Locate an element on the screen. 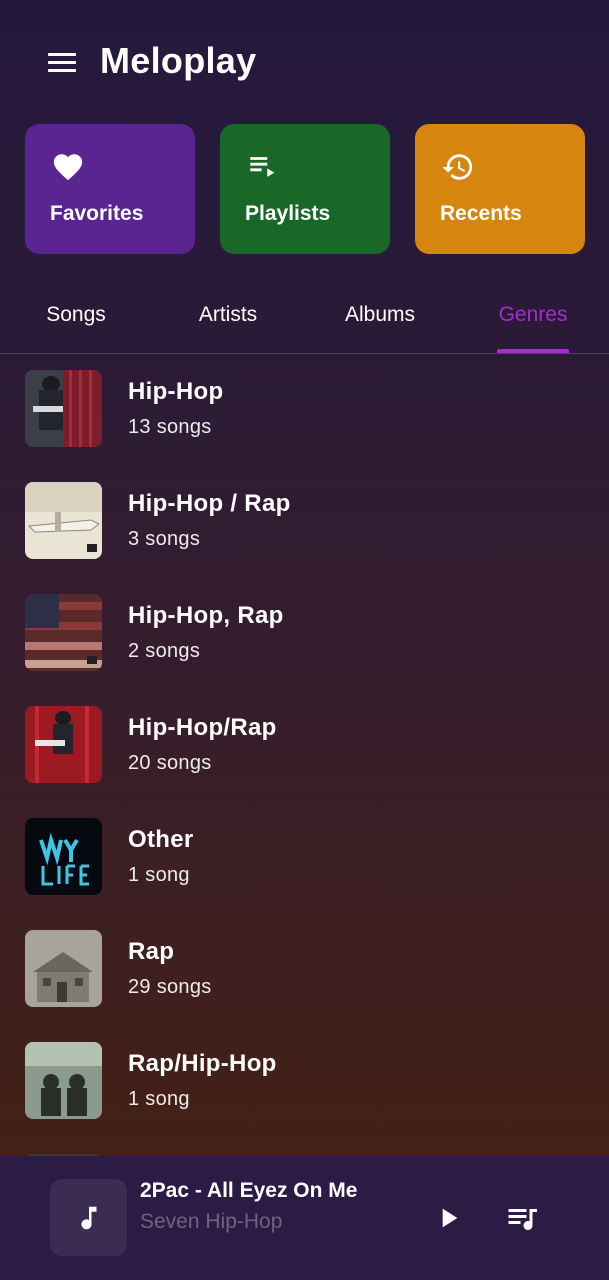 This screenshot has height=1280, width=609. tab-genres: Genres is located at coordinates (533, 321).